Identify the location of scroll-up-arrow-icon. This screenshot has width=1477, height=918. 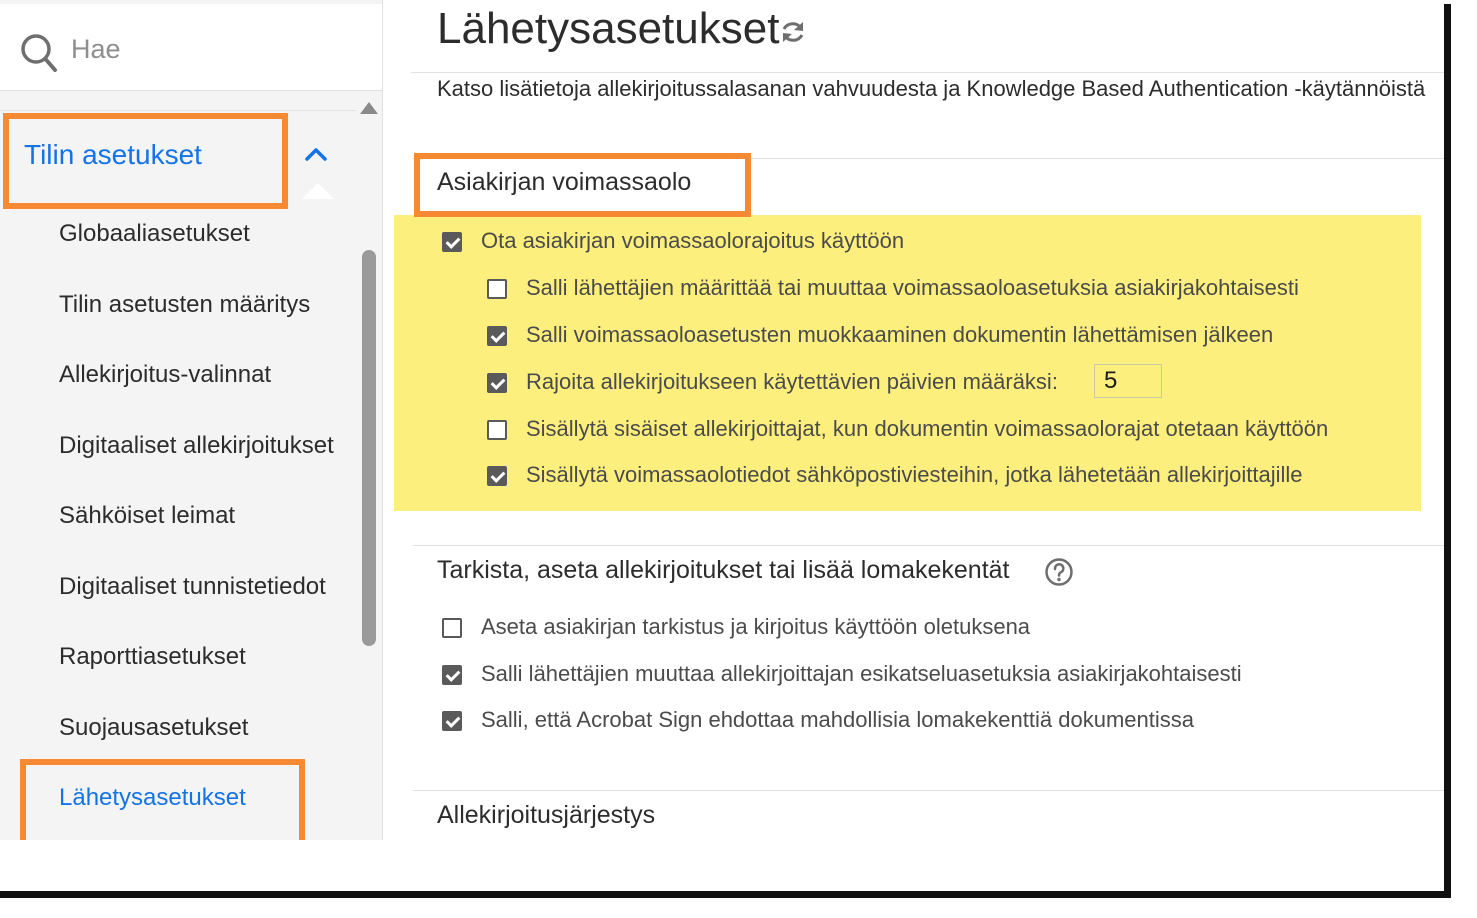
(369, 108).